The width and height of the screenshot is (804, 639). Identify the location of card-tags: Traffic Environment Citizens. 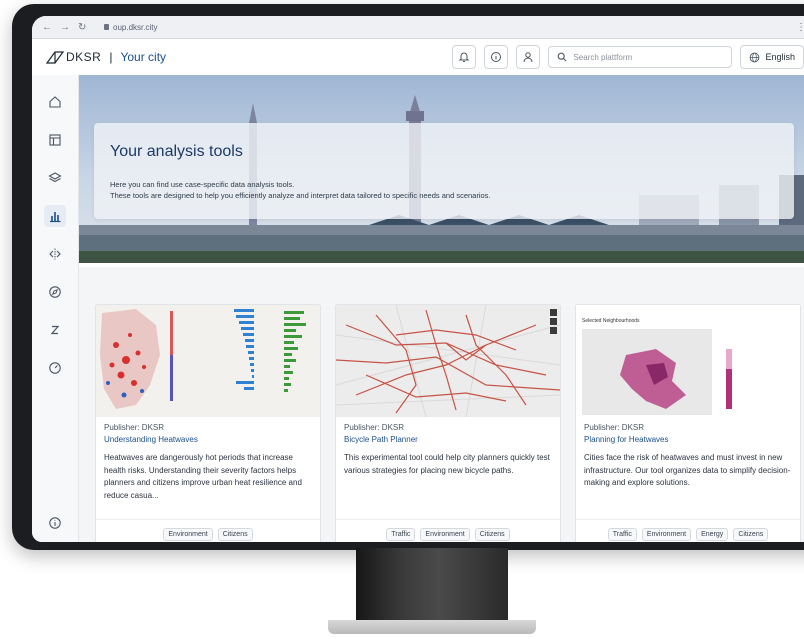
(448, 534).